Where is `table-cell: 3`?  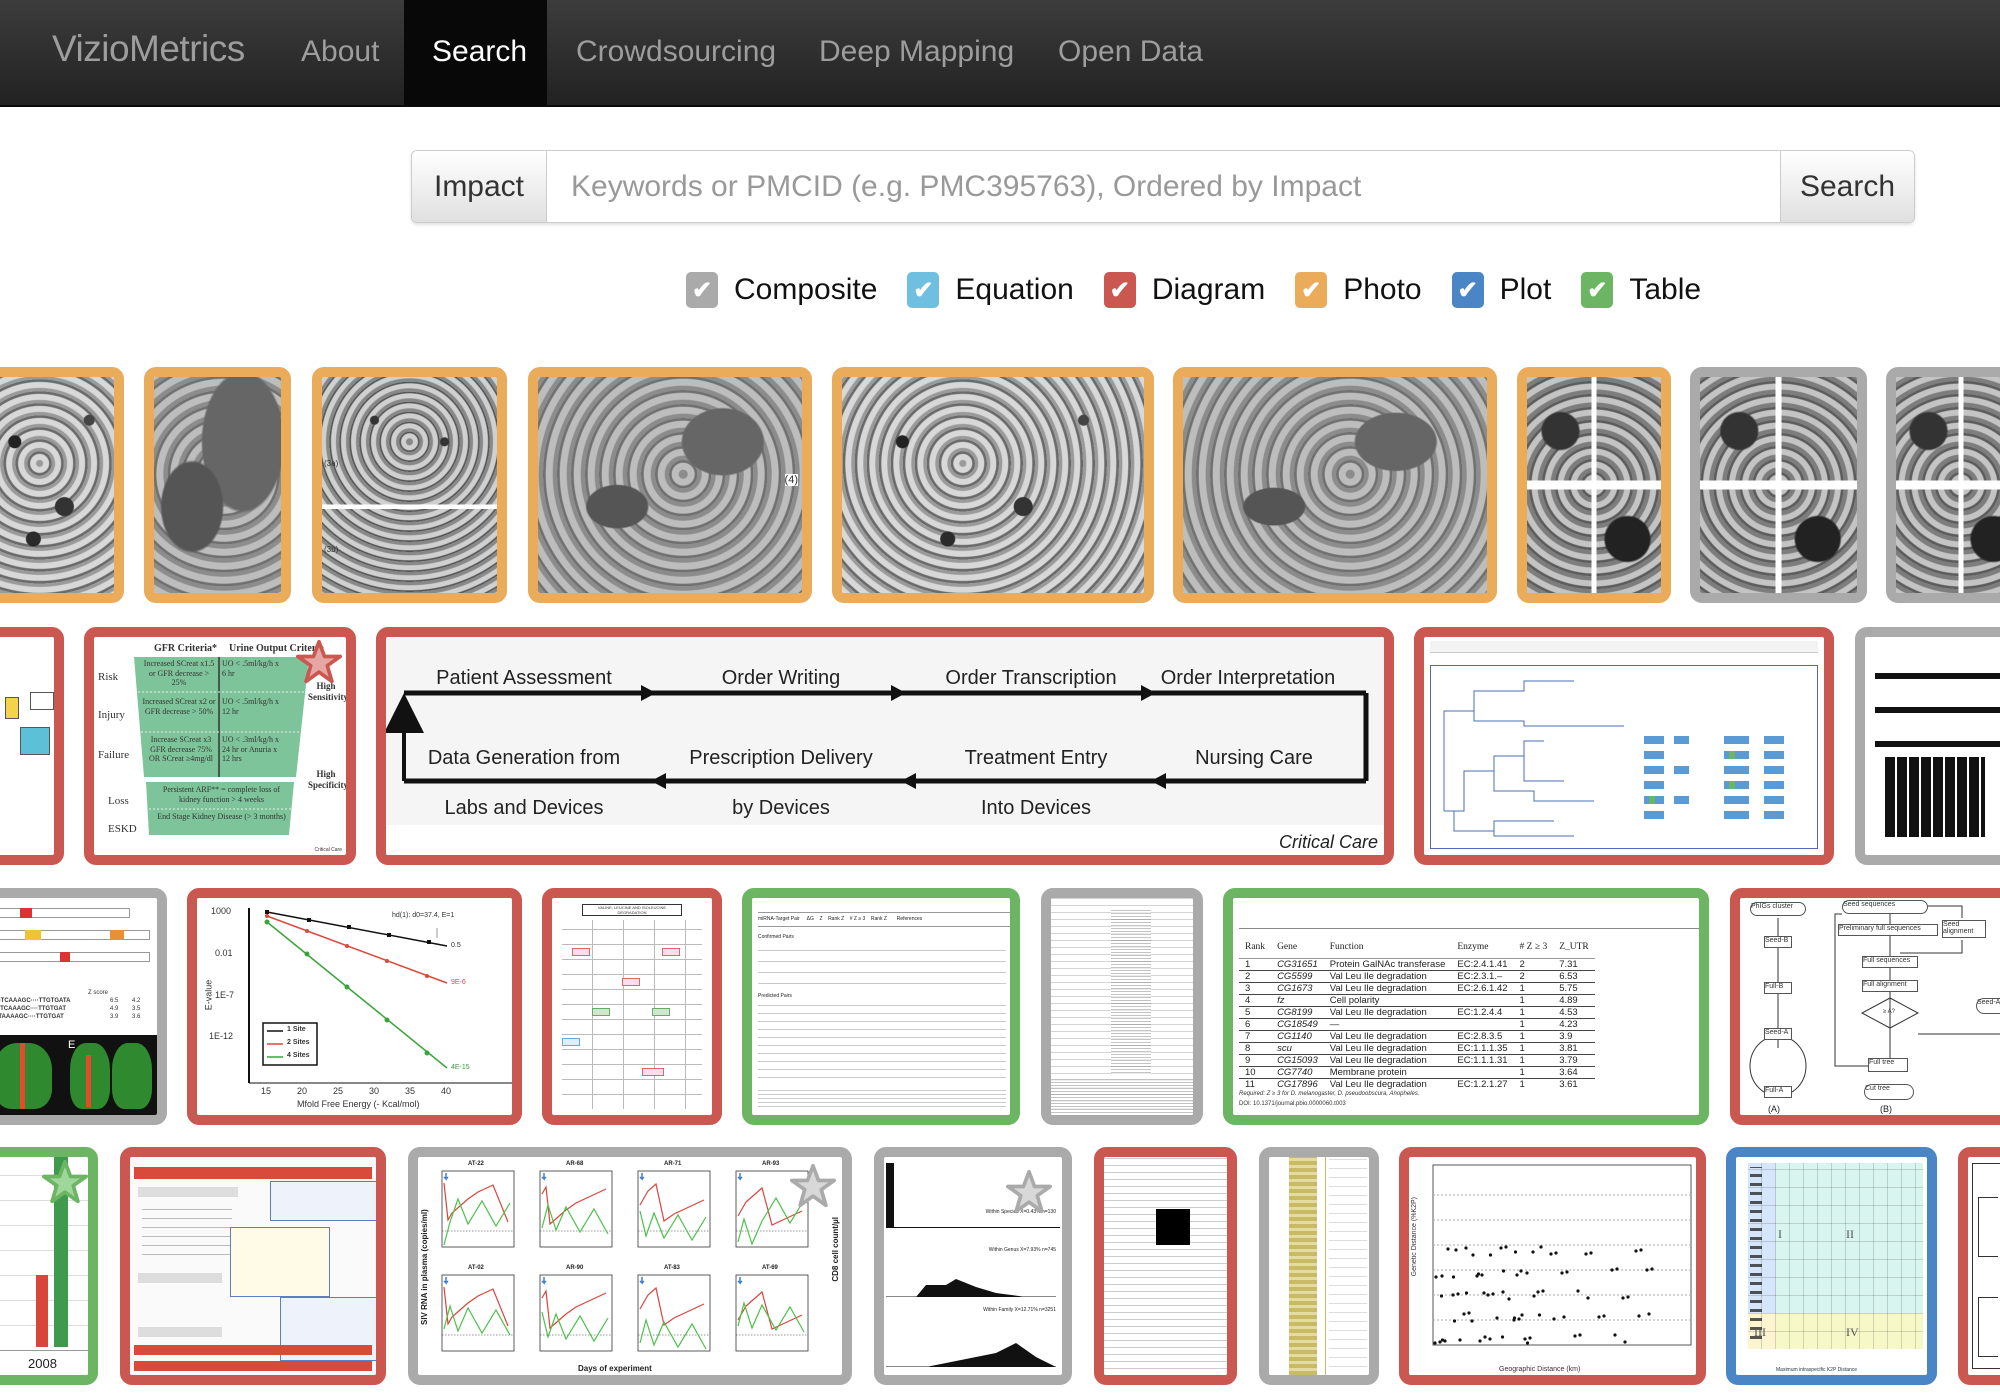 table-cell: 3 is located at coordinates (1248, 988).